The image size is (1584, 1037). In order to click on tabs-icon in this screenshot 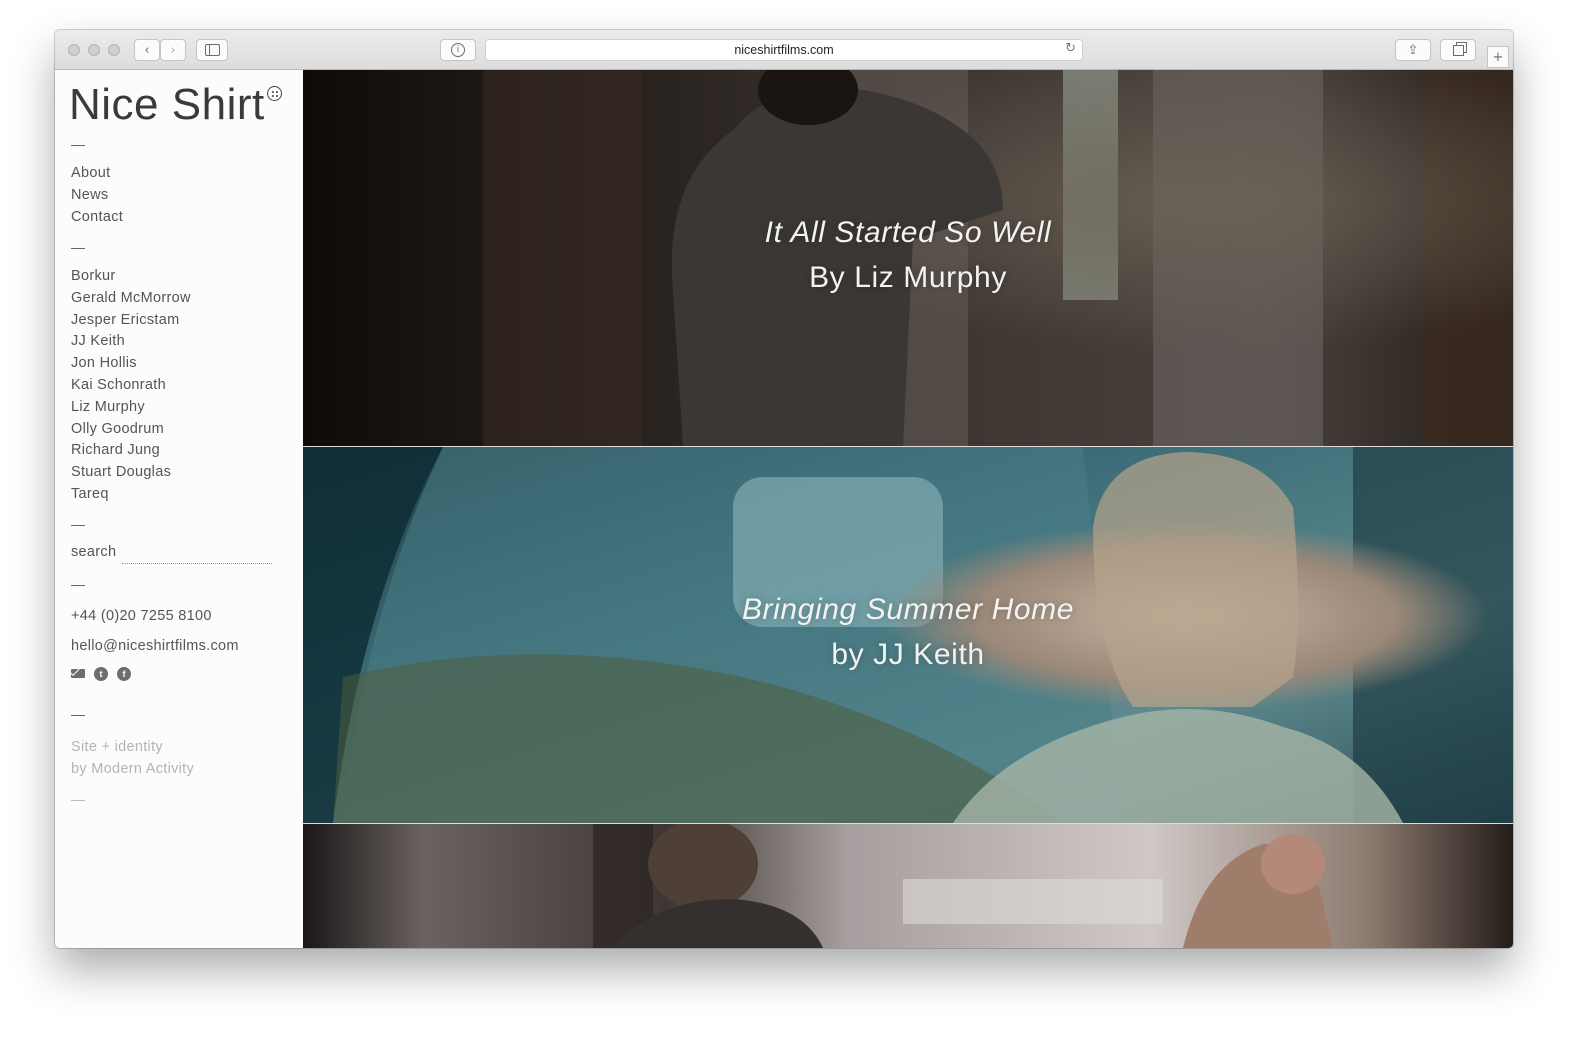, I will do `click(1458, 50)`.